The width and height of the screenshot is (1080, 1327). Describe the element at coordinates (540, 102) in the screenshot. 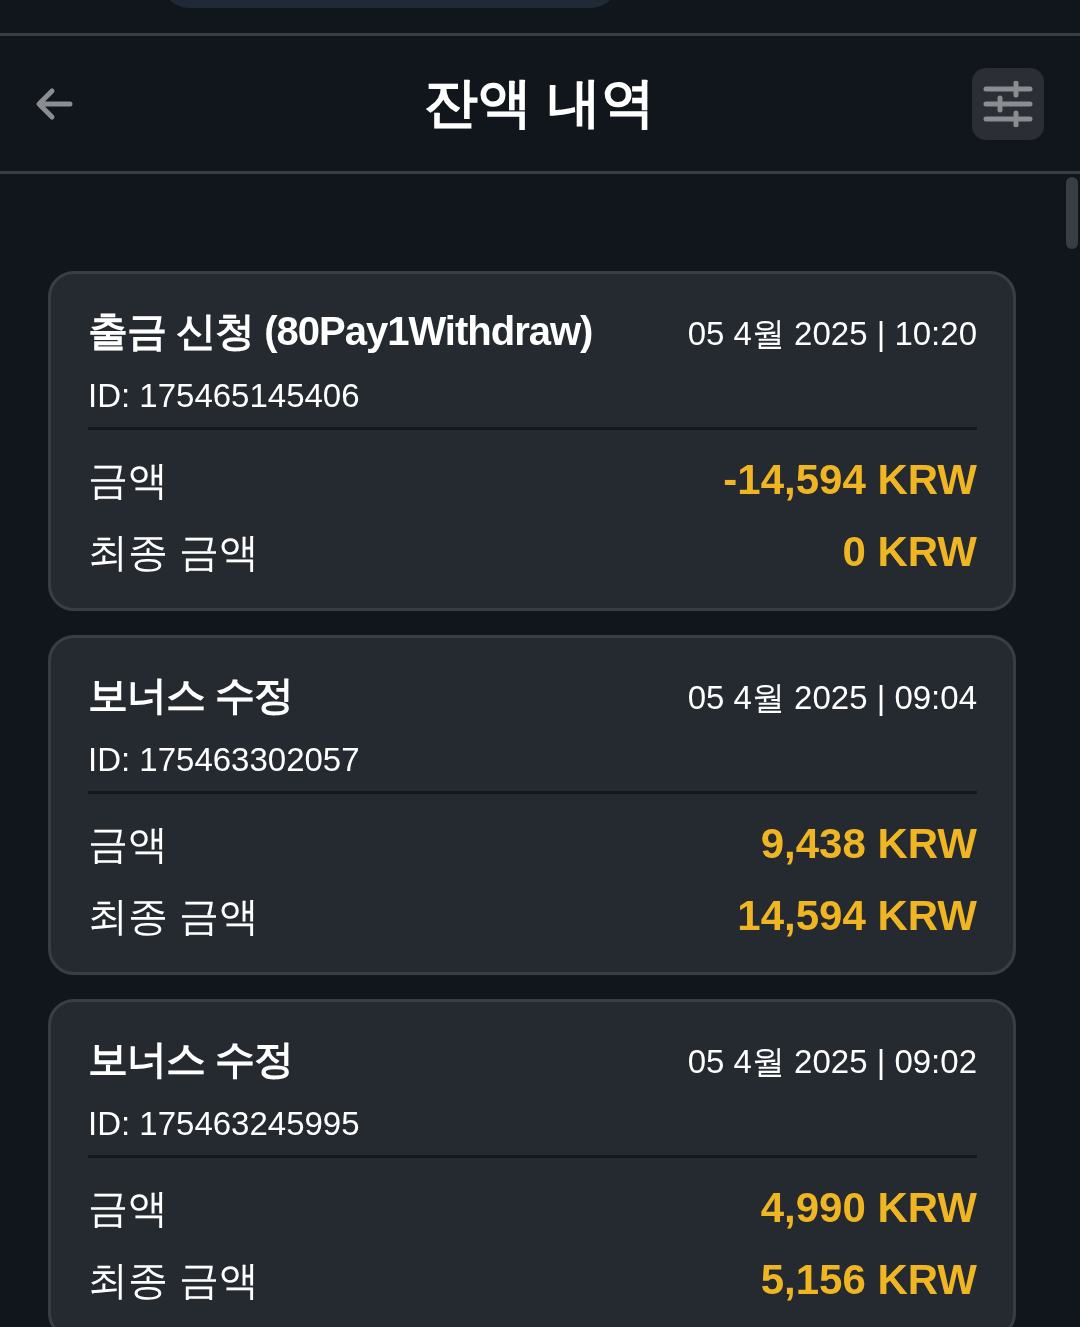

I see `page-title: 잔액 내역` at that location.